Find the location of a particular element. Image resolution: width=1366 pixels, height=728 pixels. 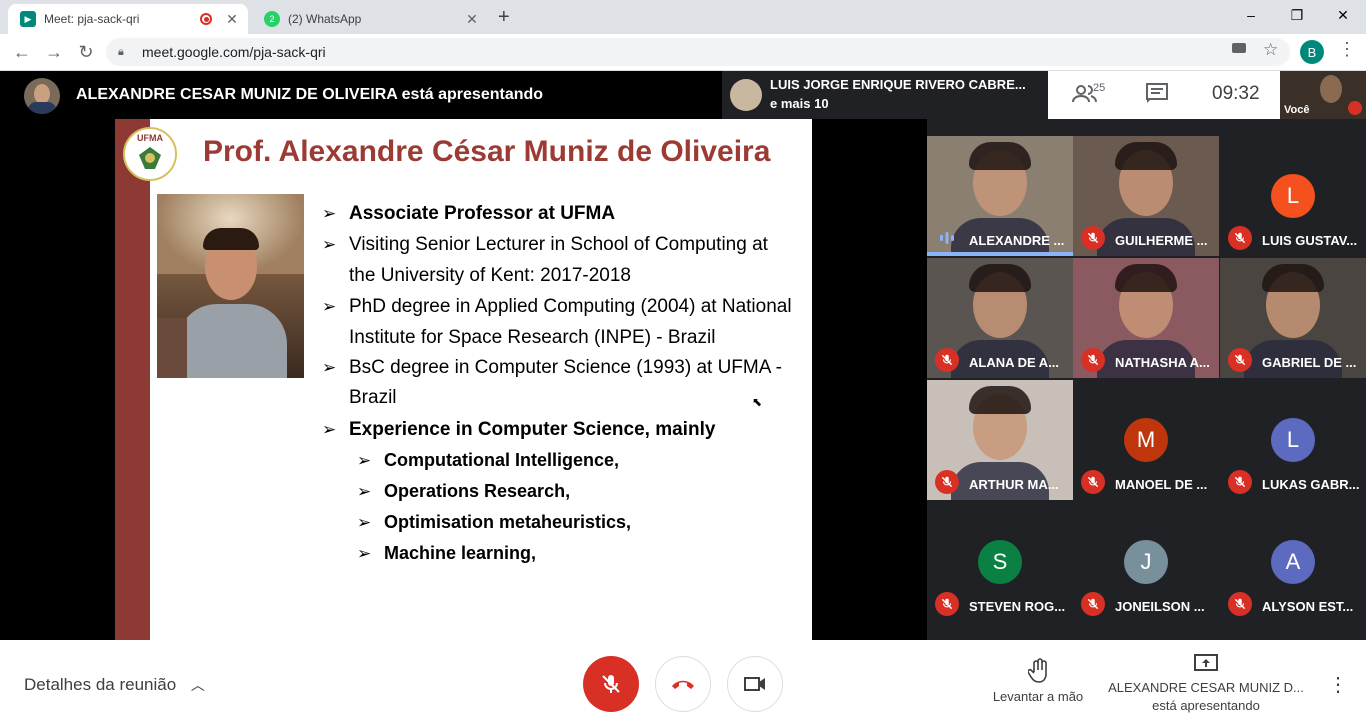

reload-icon: ↻ is located at coordinates (86, 52).